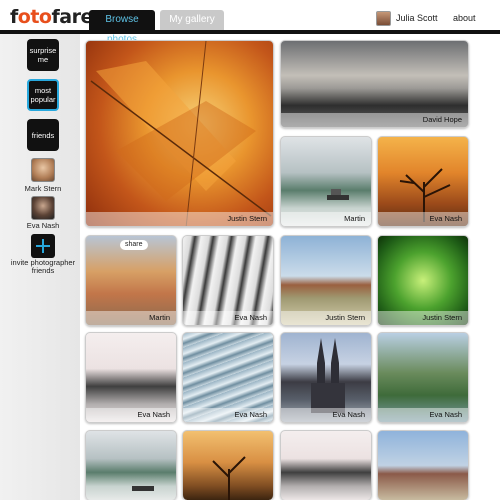 The height and width of the screenshot is (500, 500). Describe the element at coordinates (43, 208) in the screenshot. I see `friend-avatar-eva-nash` at that location.